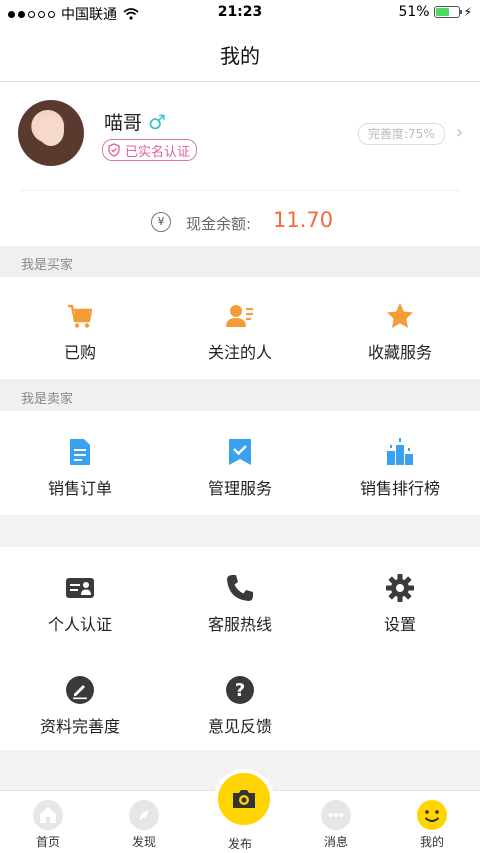 This screenshot has height=853, width=480. Describe the element at coordinates (239, 488) in the screenshot. I see `seller-item-label: 管理服务` at that location.